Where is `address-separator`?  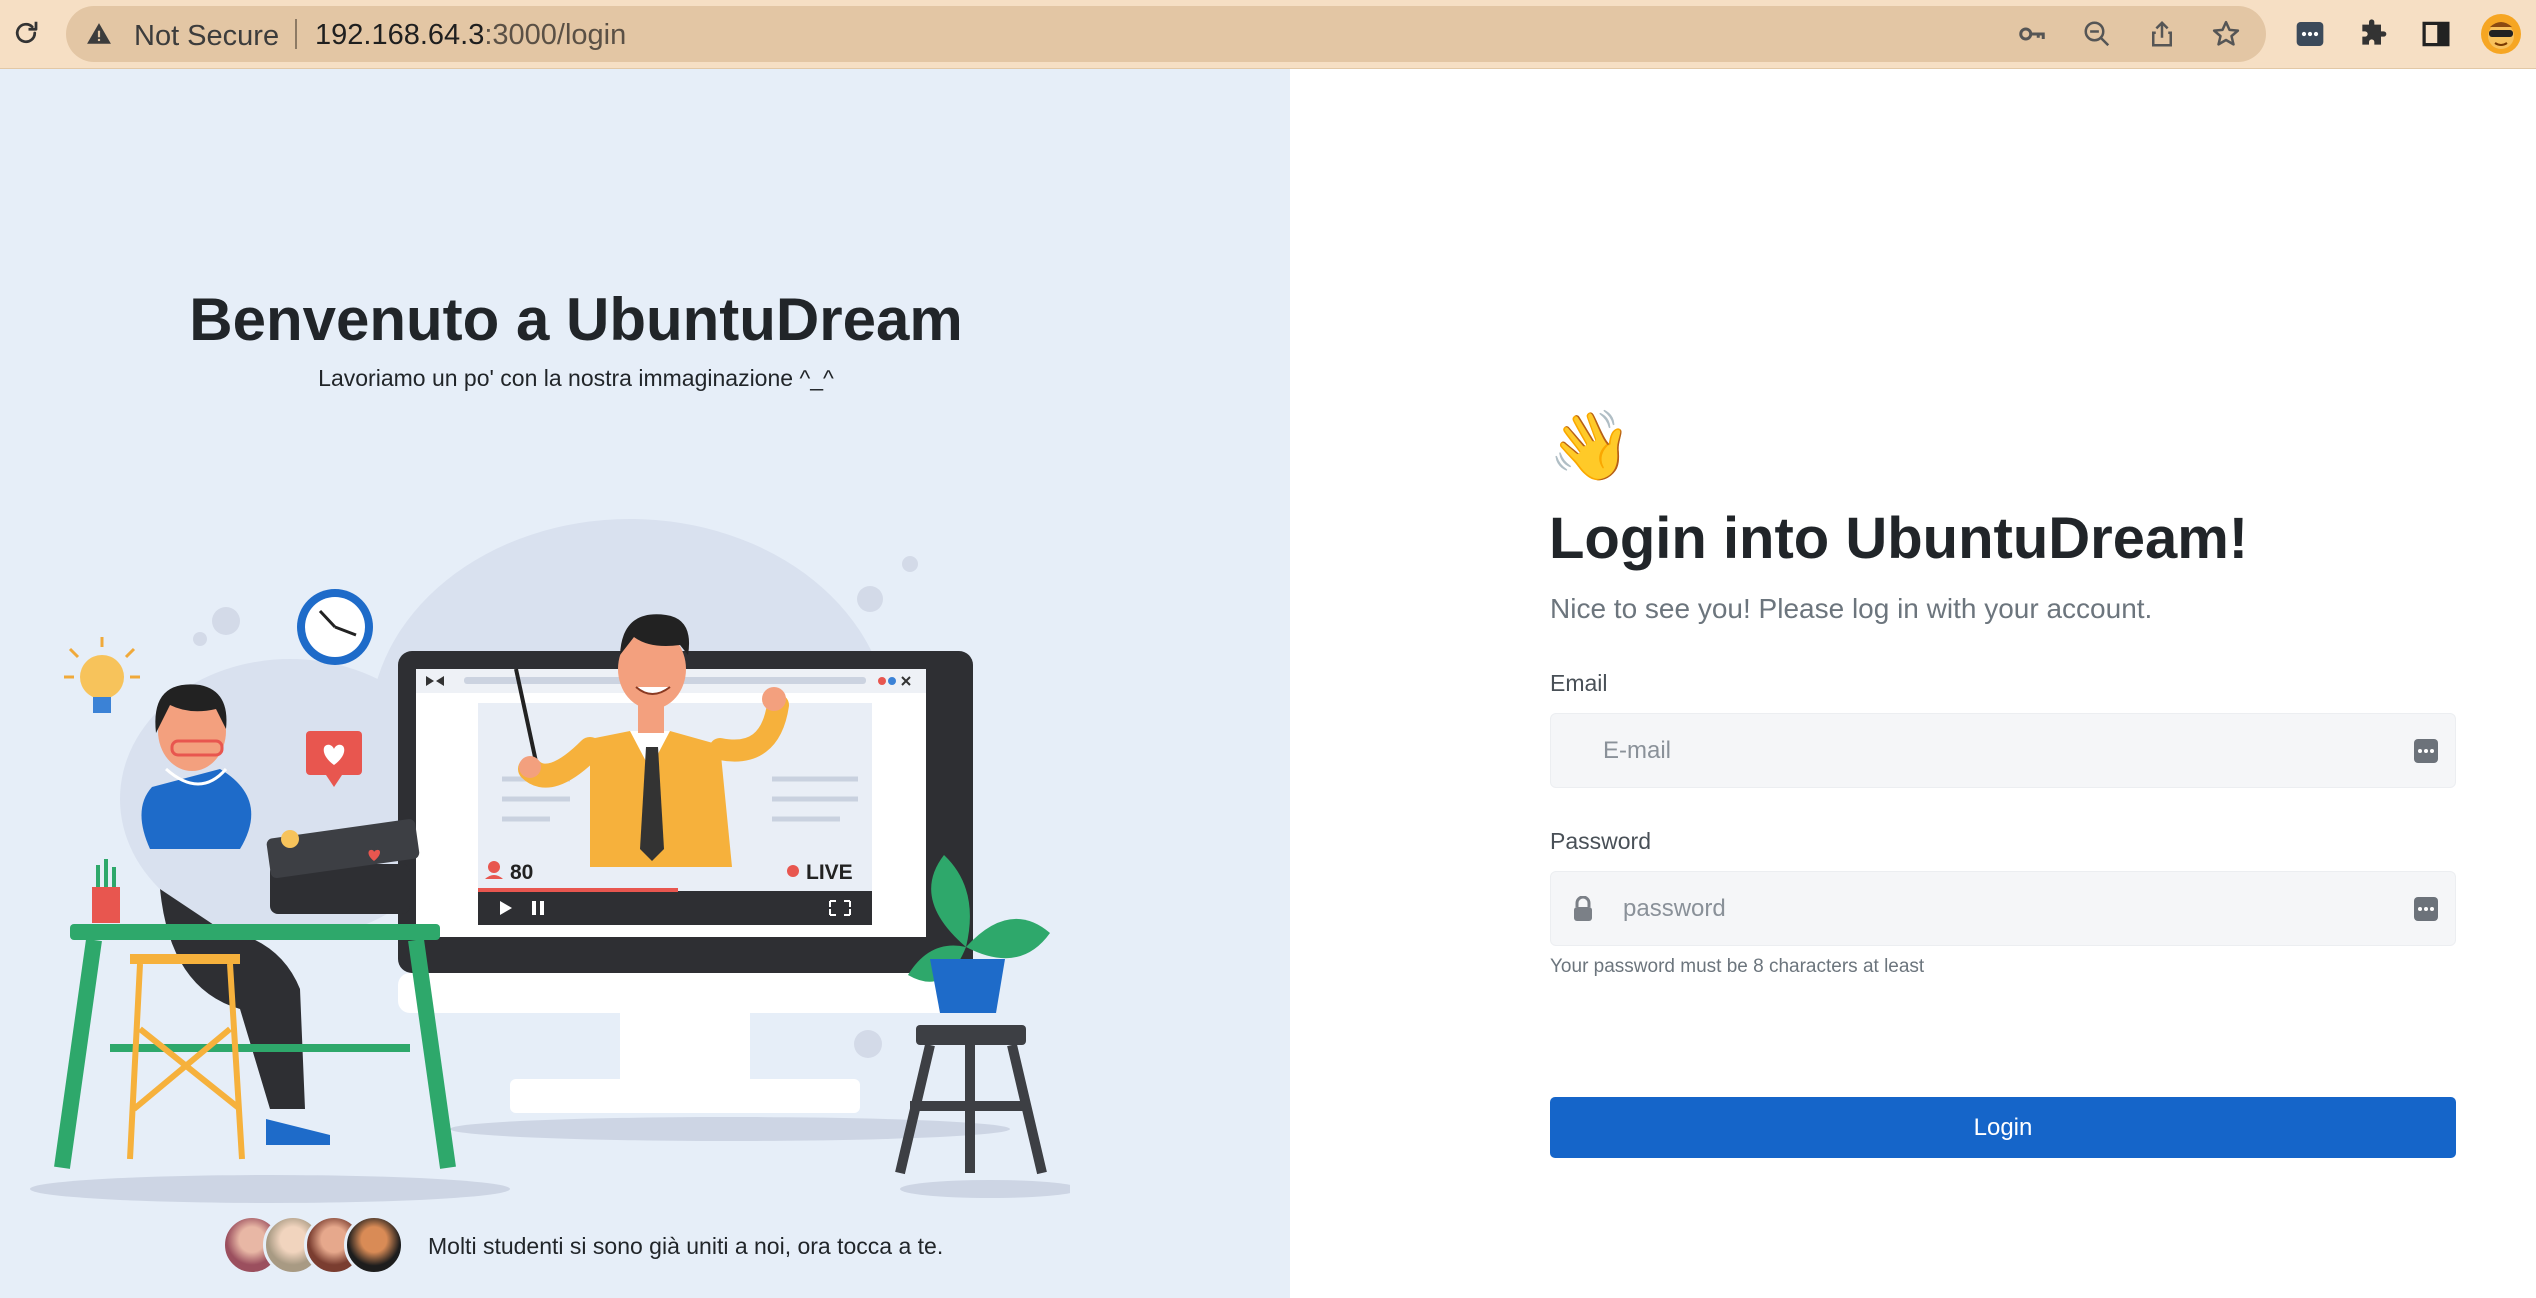
address-separator is located at coordinates (296, 34).